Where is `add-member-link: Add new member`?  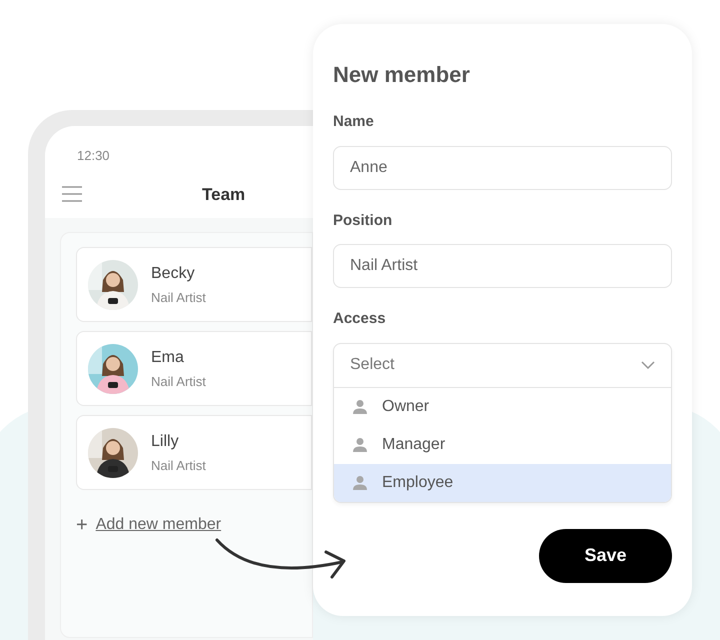
add-member-link: Add new member is located at coordinates (159, 525).